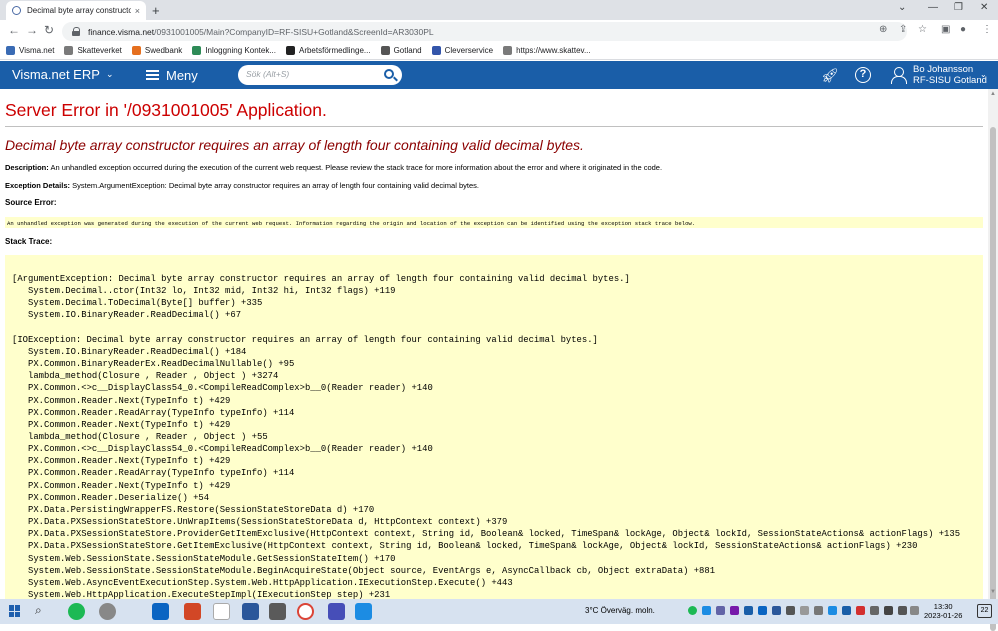 The width and height of the screenshot is (998, 631). What do you see at coordinates (494, 126) in the screenshot?
I see `divider` at bounding box center [494, 126].